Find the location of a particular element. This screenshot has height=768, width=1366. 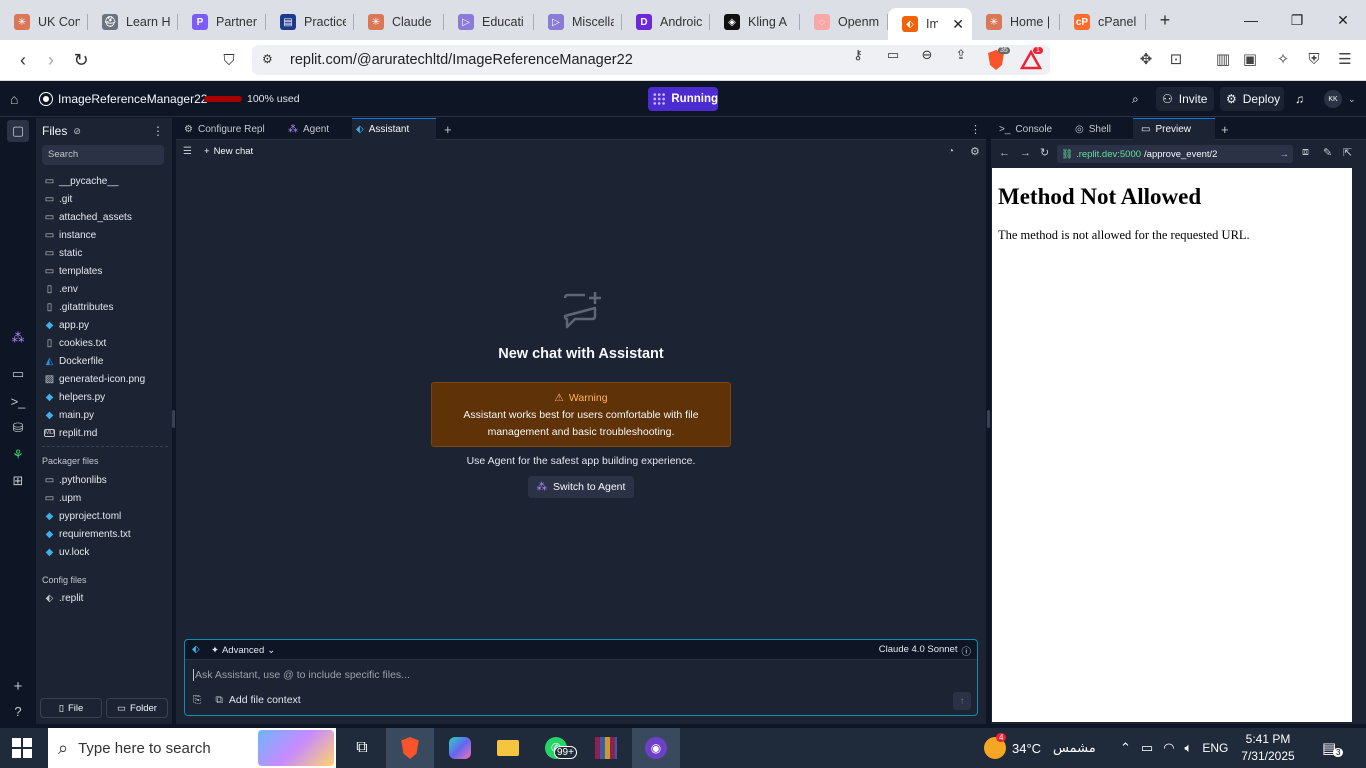

cast-icon: ▭ is located at coordinates (893, 55).